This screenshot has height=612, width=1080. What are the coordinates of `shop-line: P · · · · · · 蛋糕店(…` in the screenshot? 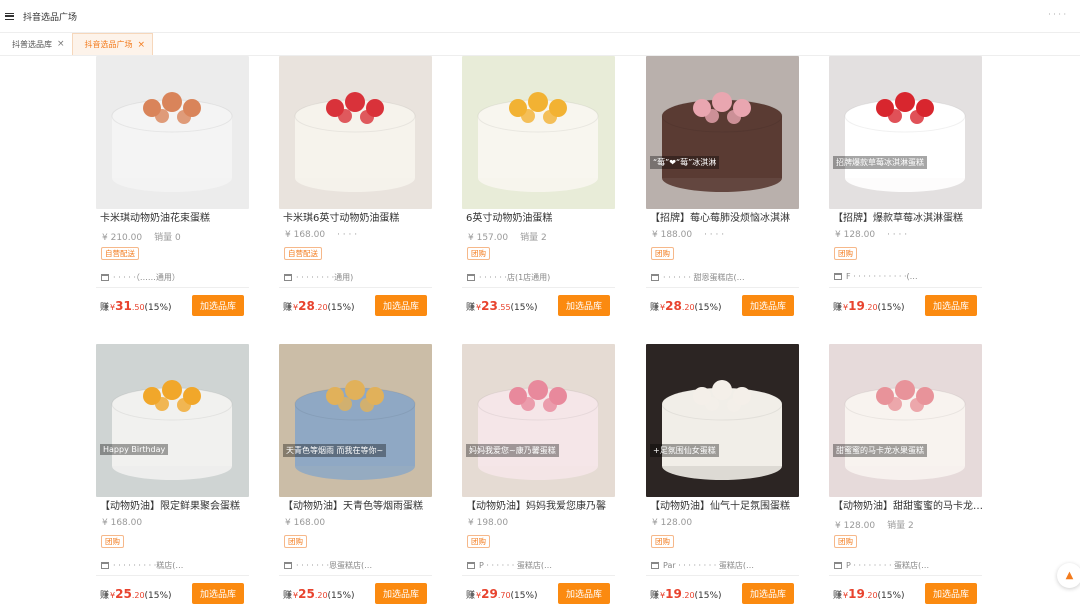 It's located at (542, 565).